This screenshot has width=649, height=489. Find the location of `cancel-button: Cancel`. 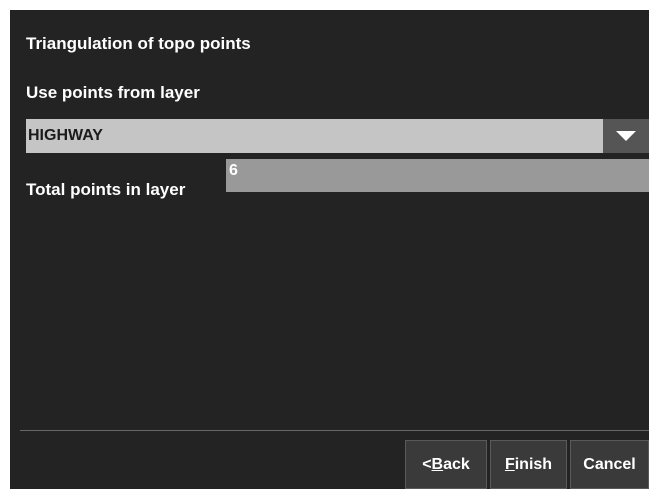

cancel-button: Cancel is located at coordinates (609, 464).